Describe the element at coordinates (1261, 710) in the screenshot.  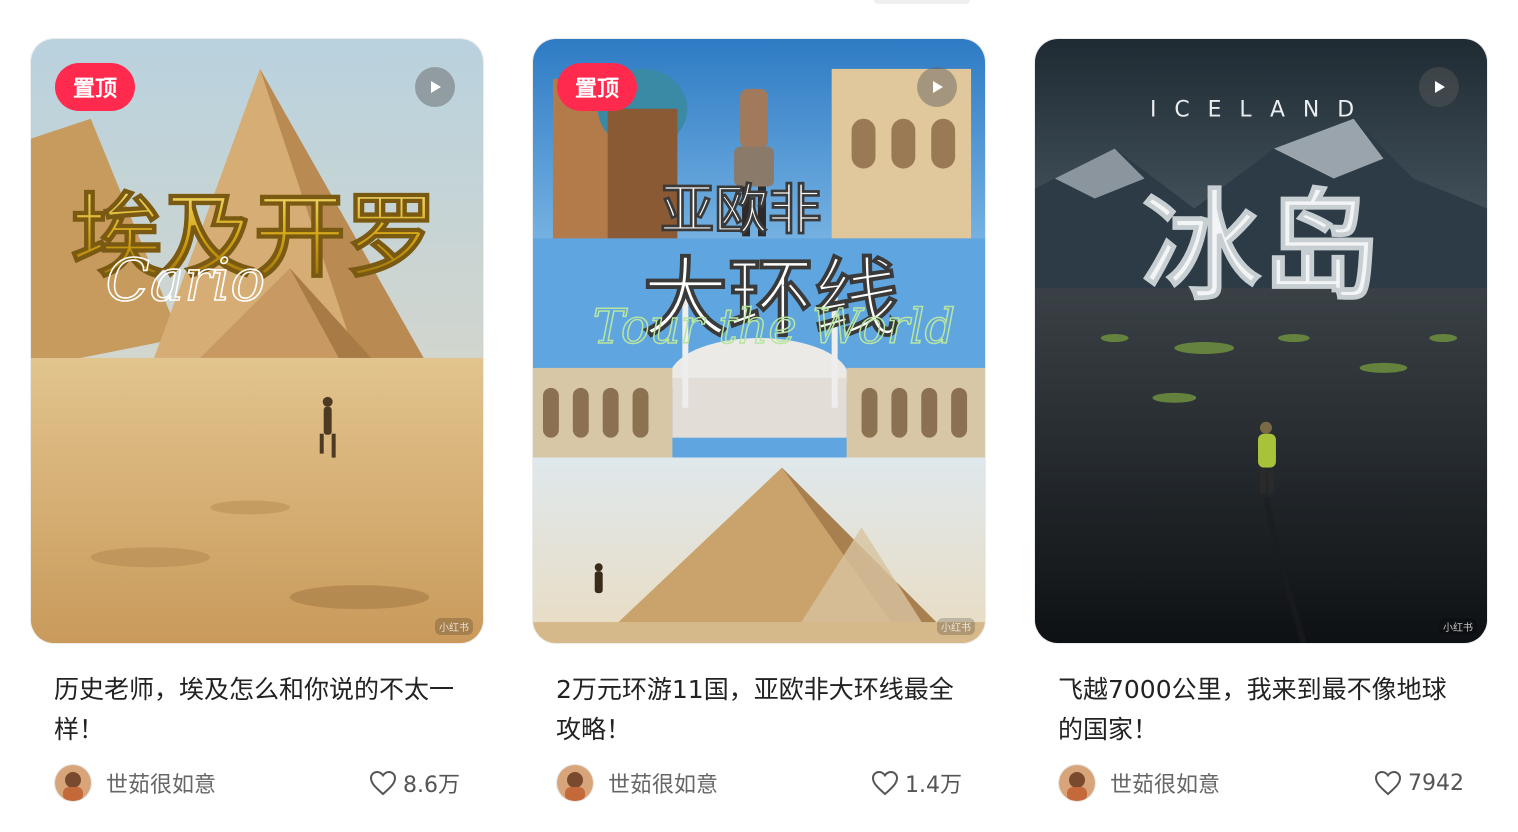
I see `note-title: 飞越7000公里，我来到最不像地球的国家！` at that location.